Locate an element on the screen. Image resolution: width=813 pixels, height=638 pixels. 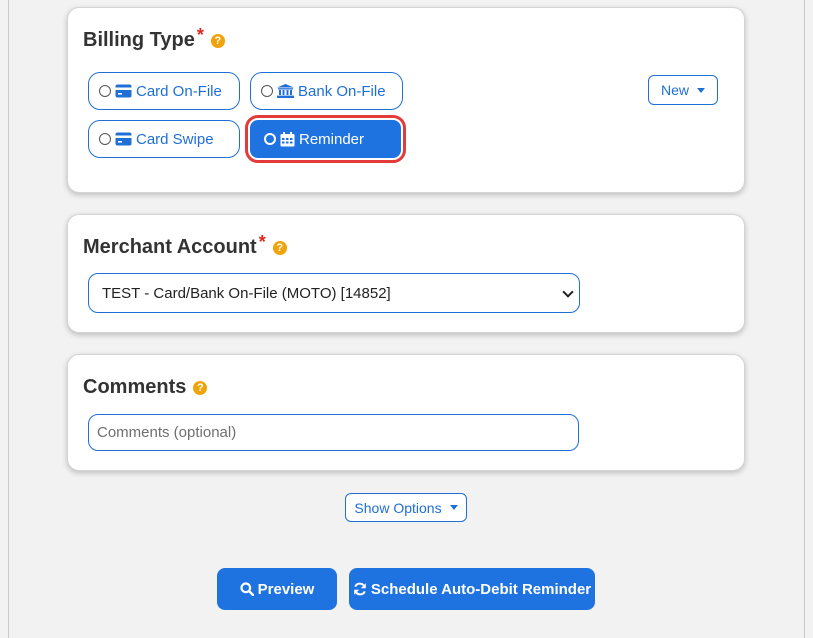
billing-option-label: Card On-File is located at coordinates (179, 91).